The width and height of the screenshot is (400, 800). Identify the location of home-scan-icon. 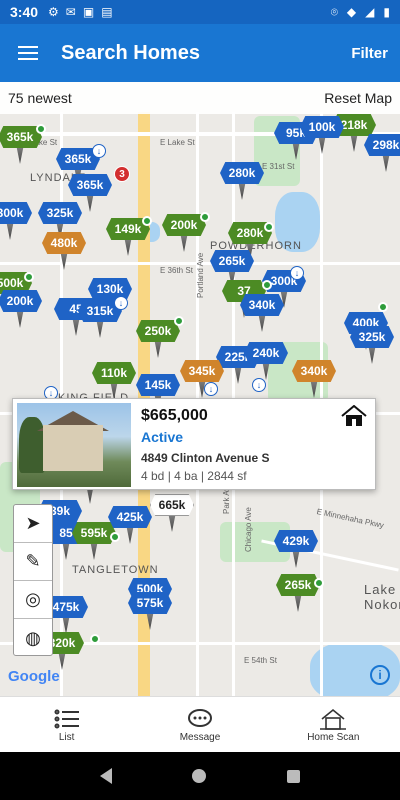
(333, 719).